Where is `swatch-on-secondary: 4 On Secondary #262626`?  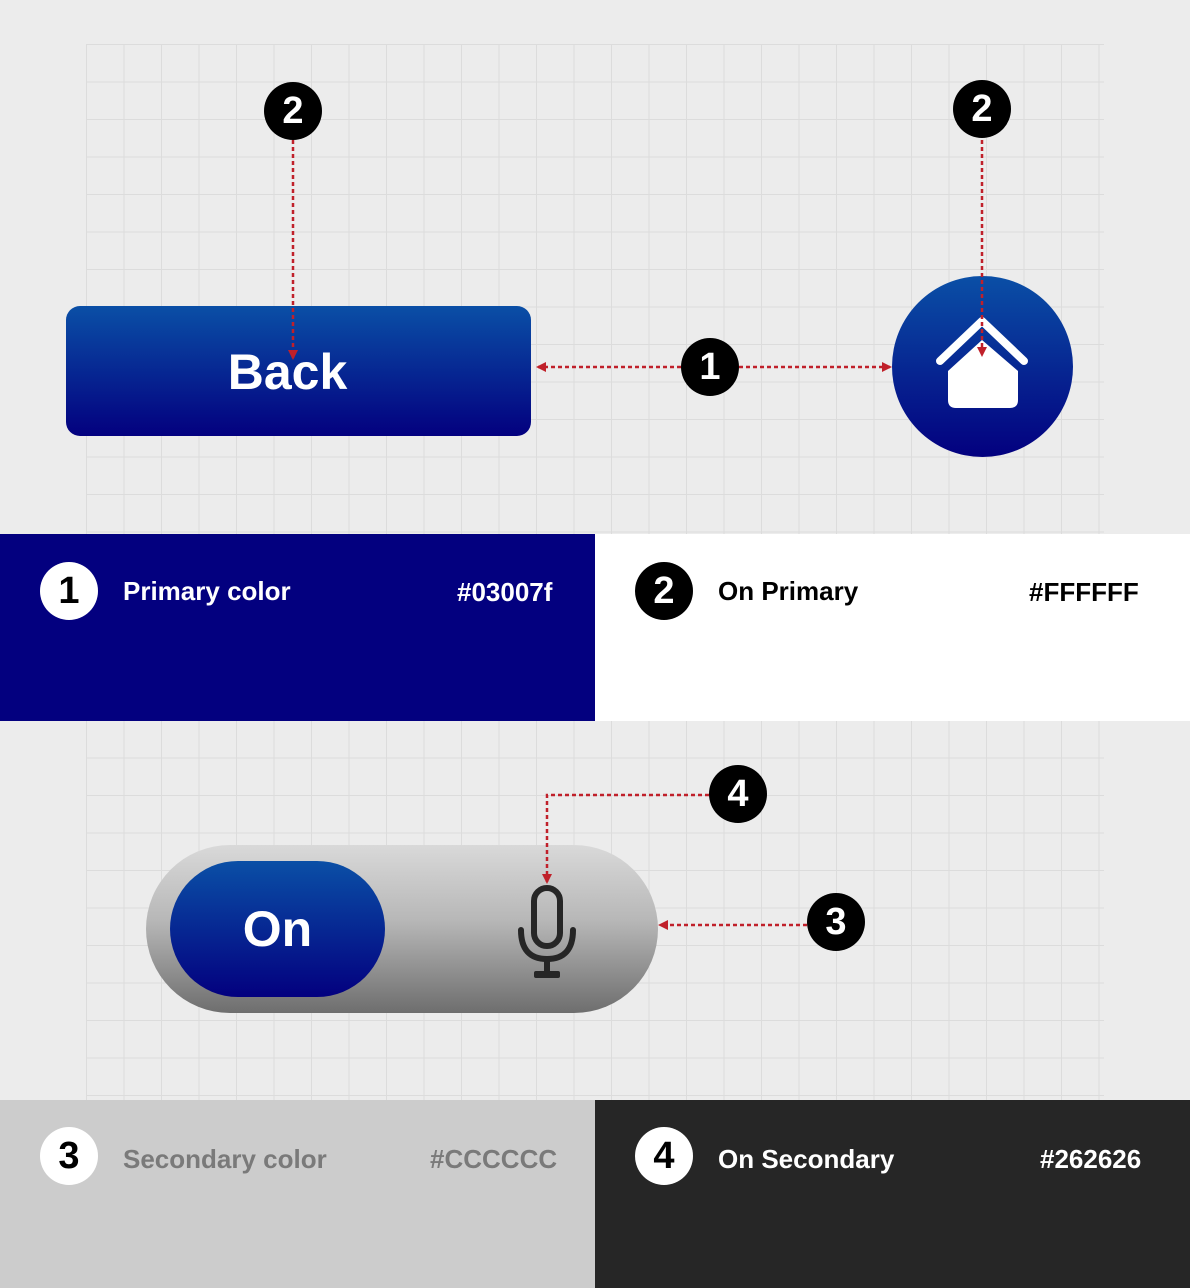
swatch-on-secondary: 4 On Secondary #262626 is located at coordinates (892, 1194).